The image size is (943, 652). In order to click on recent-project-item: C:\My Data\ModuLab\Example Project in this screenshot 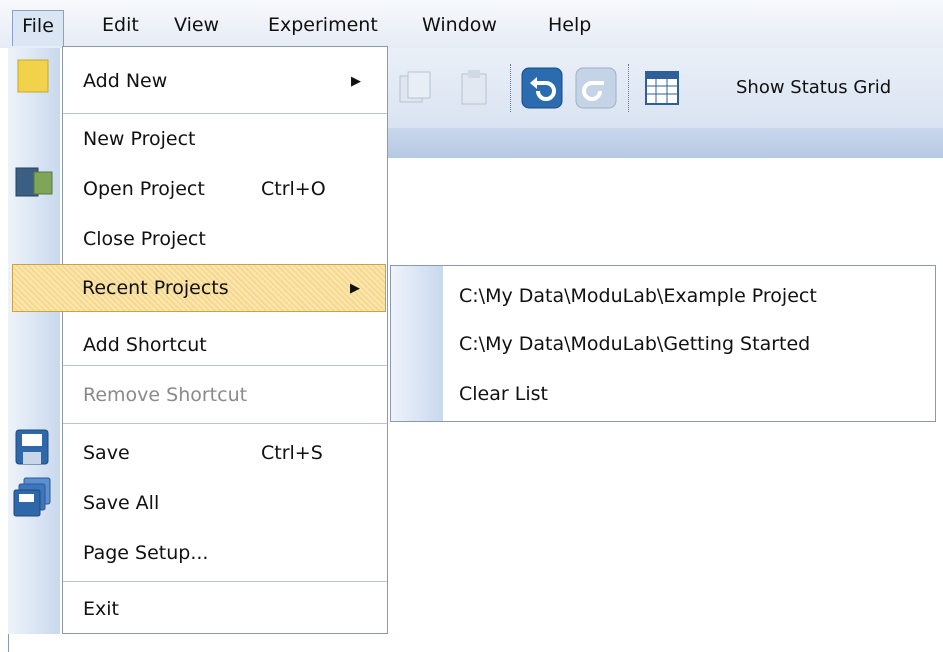, I will do `click(638, 296)`.